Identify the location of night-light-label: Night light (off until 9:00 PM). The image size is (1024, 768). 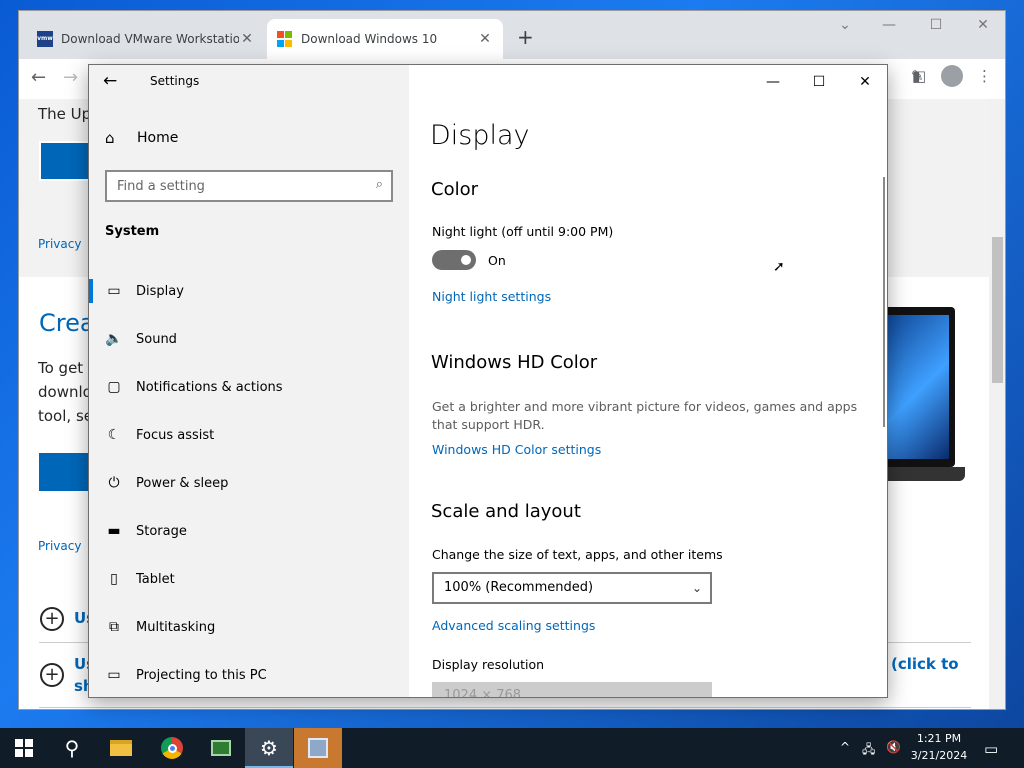
(523, 231).